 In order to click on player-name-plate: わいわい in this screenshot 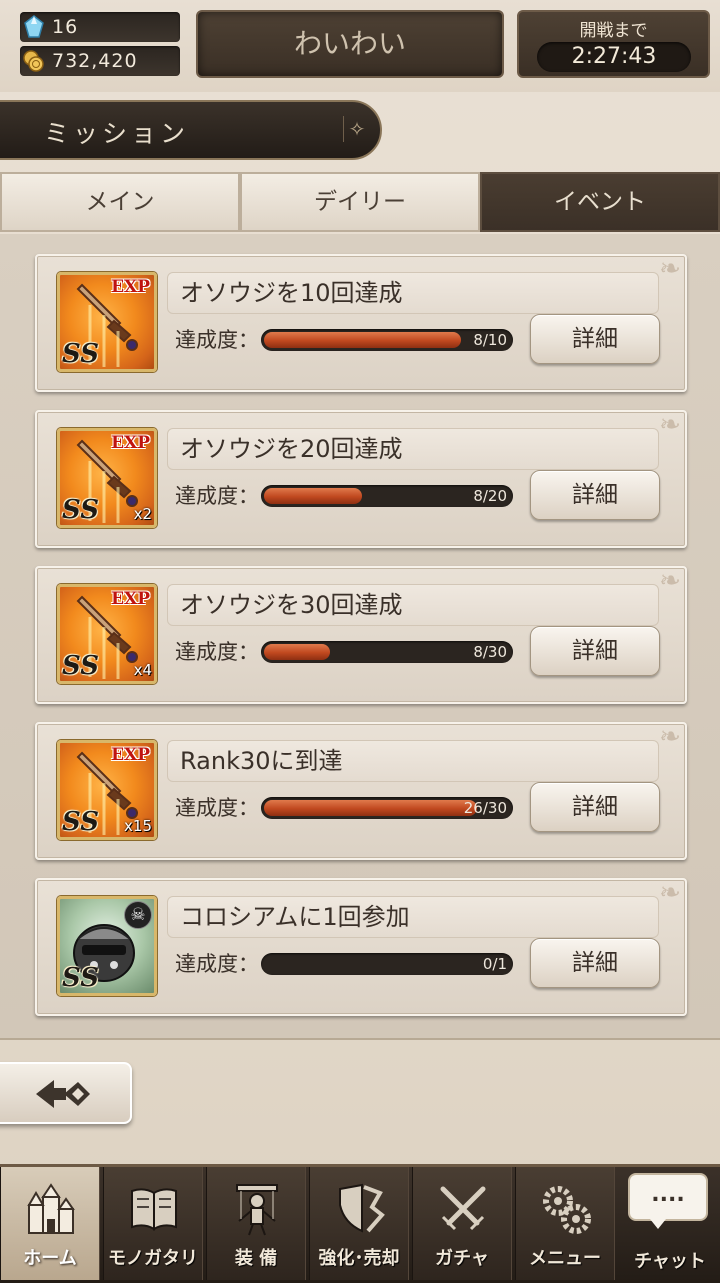, I will do `click(350, 44)`.